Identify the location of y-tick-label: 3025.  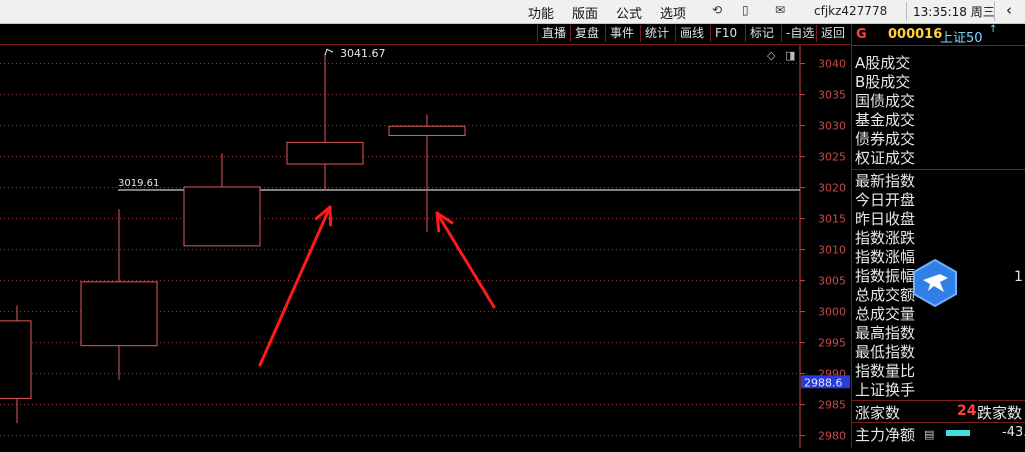
(832, 157).